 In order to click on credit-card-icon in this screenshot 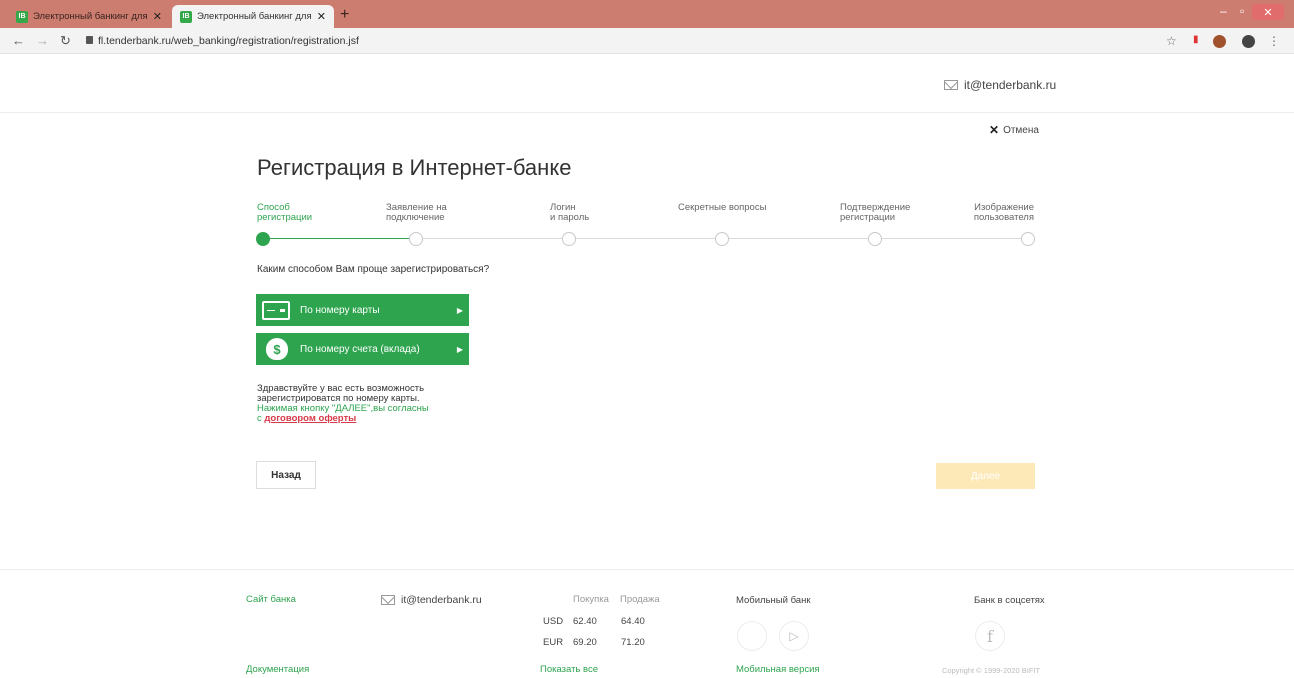, I will do `click(276, 310)`.